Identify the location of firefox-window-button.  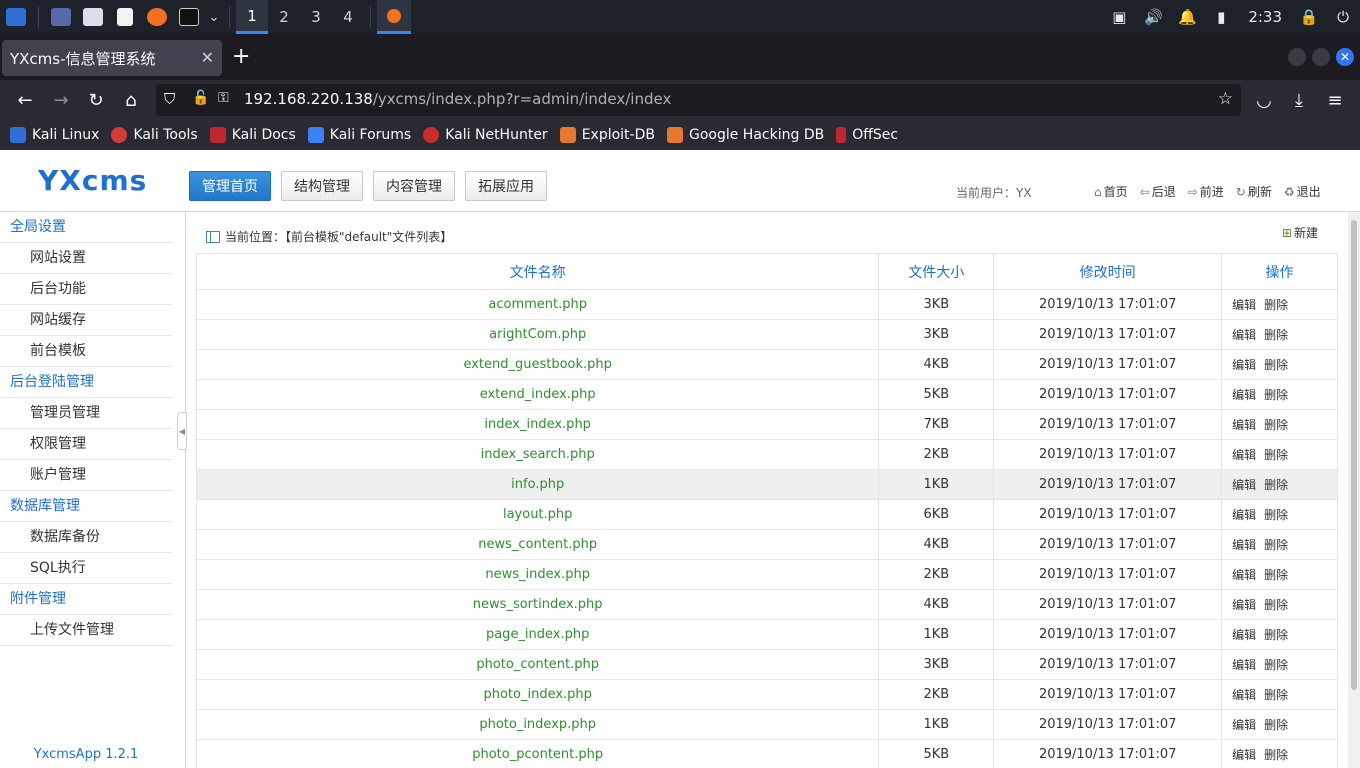
(394, 17).